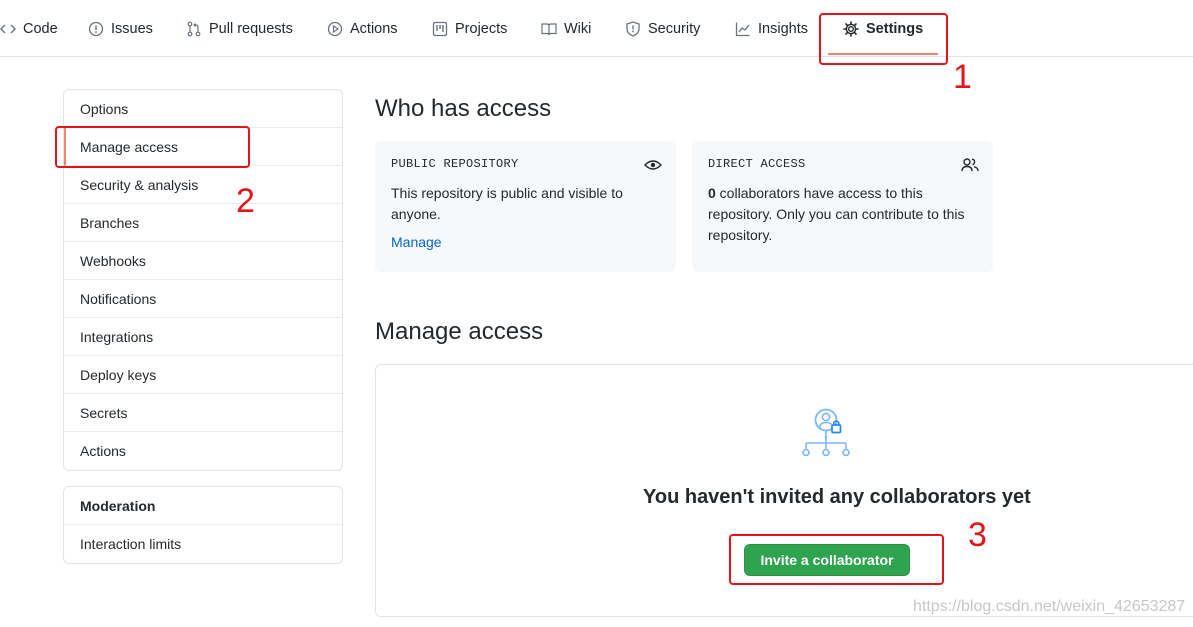 This screenshot has width=1193, height=627. Describe the element at coordinates (440, 28) in the screenshot. I see `project-icon` at that location.